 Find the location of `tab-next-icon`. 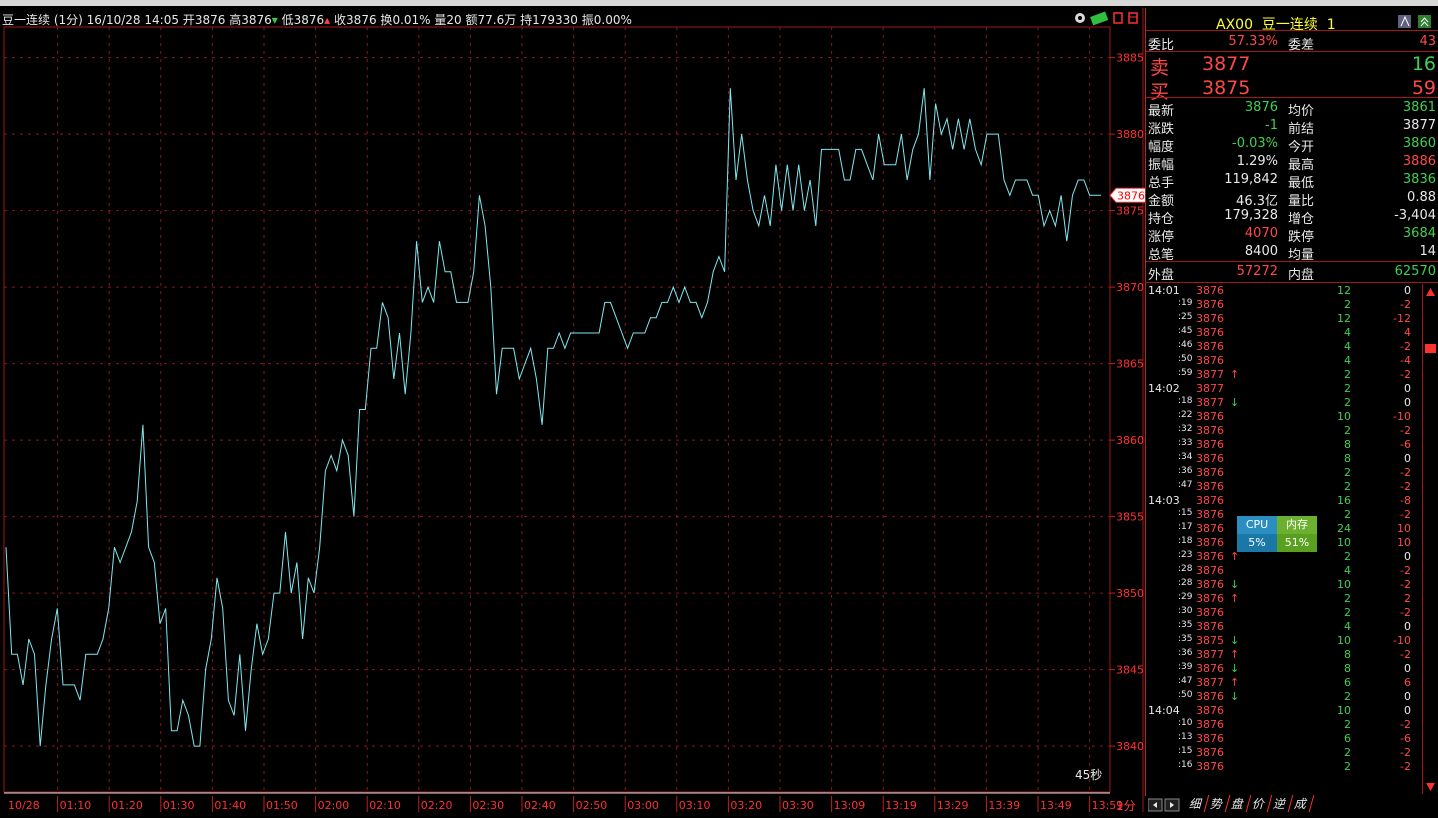

tab-next-icon is located at coordinates (1172, 804).